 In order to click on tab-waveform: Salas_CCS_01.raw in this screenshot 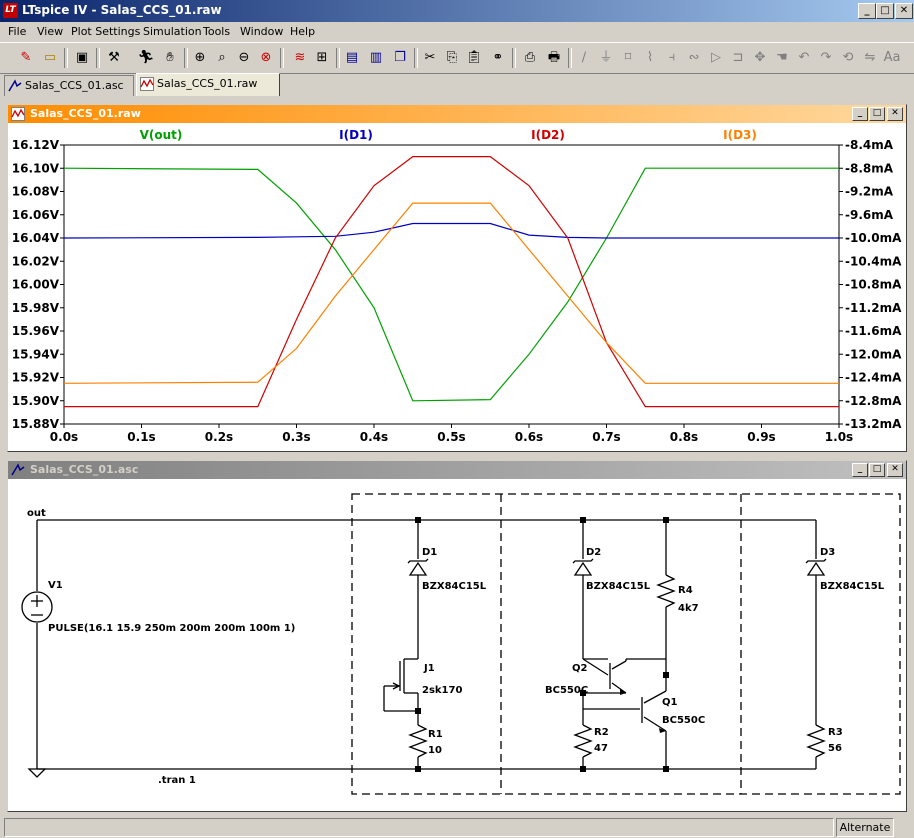, I will do `click(208, 84)`.